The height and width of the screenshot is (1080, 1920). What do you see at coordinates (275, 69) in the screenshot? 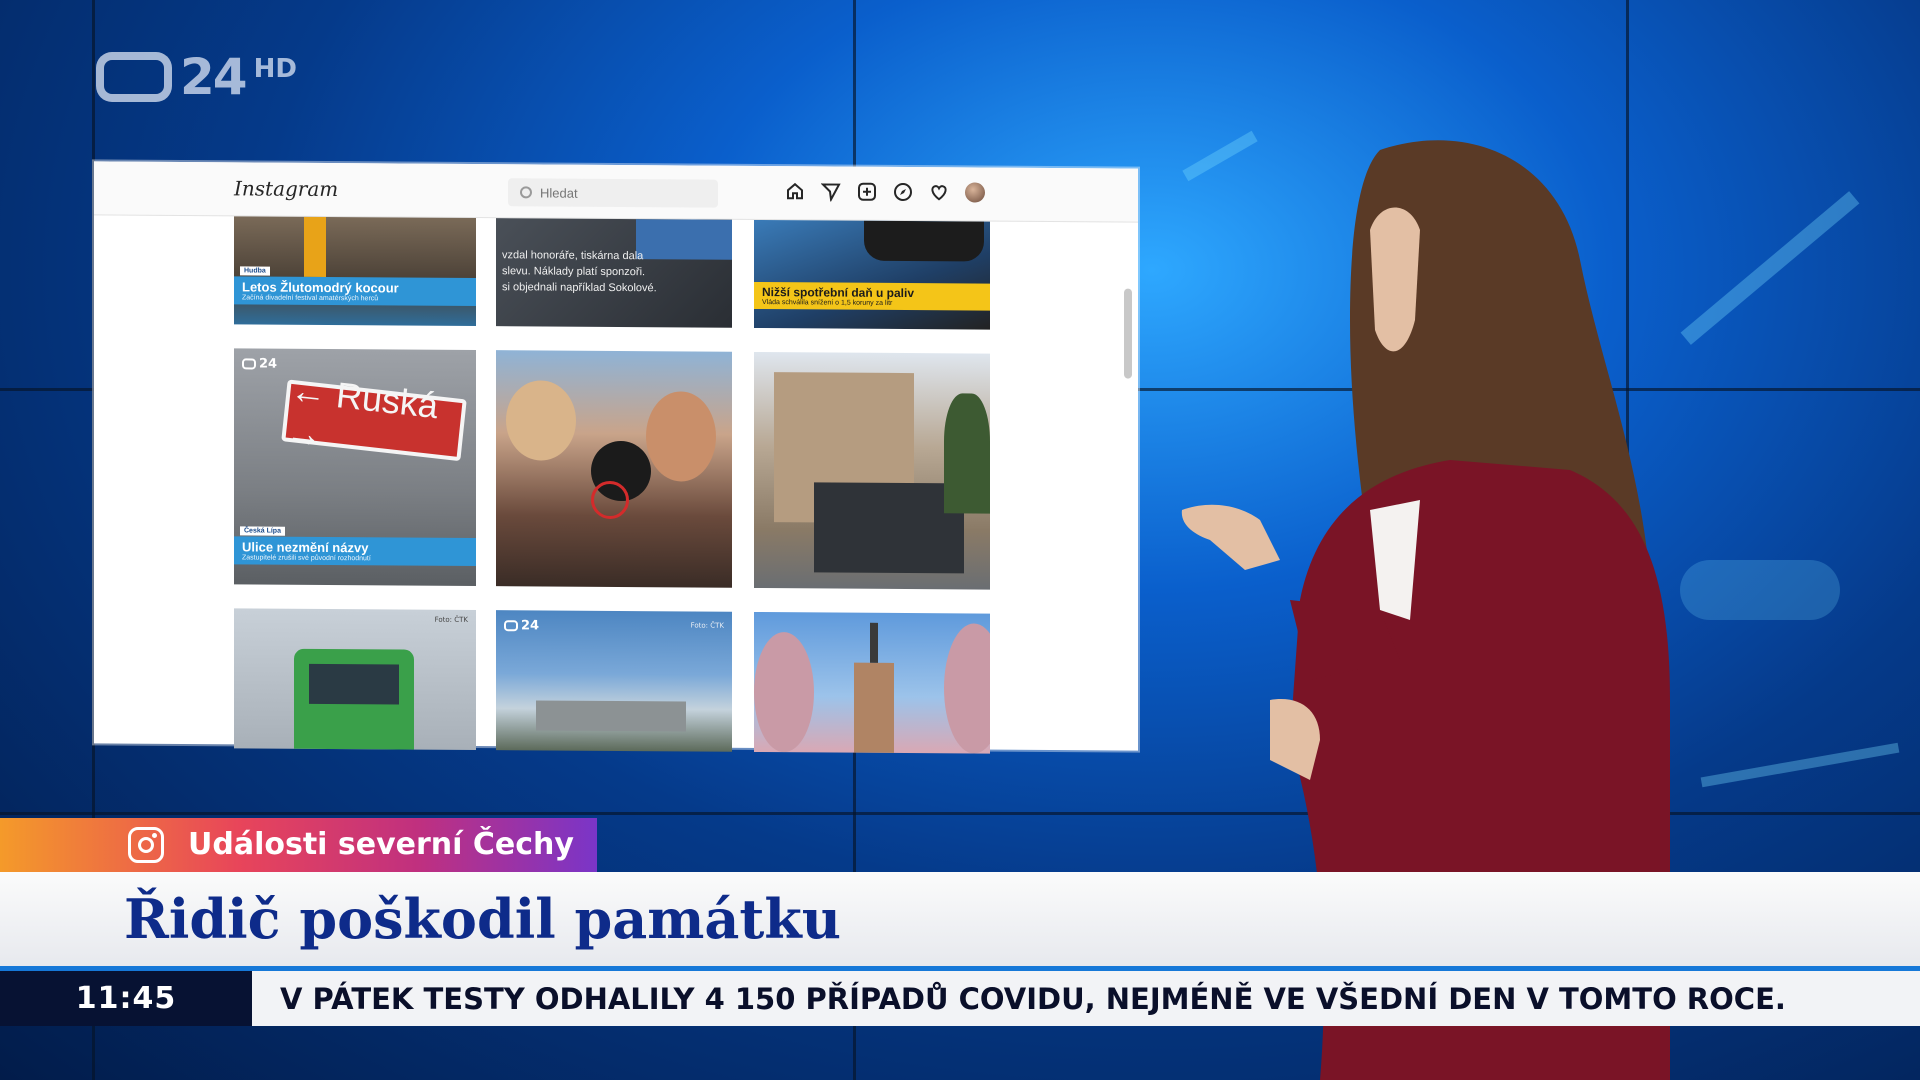
I see `hd-badge: HD` at bounding box center [275, 69].